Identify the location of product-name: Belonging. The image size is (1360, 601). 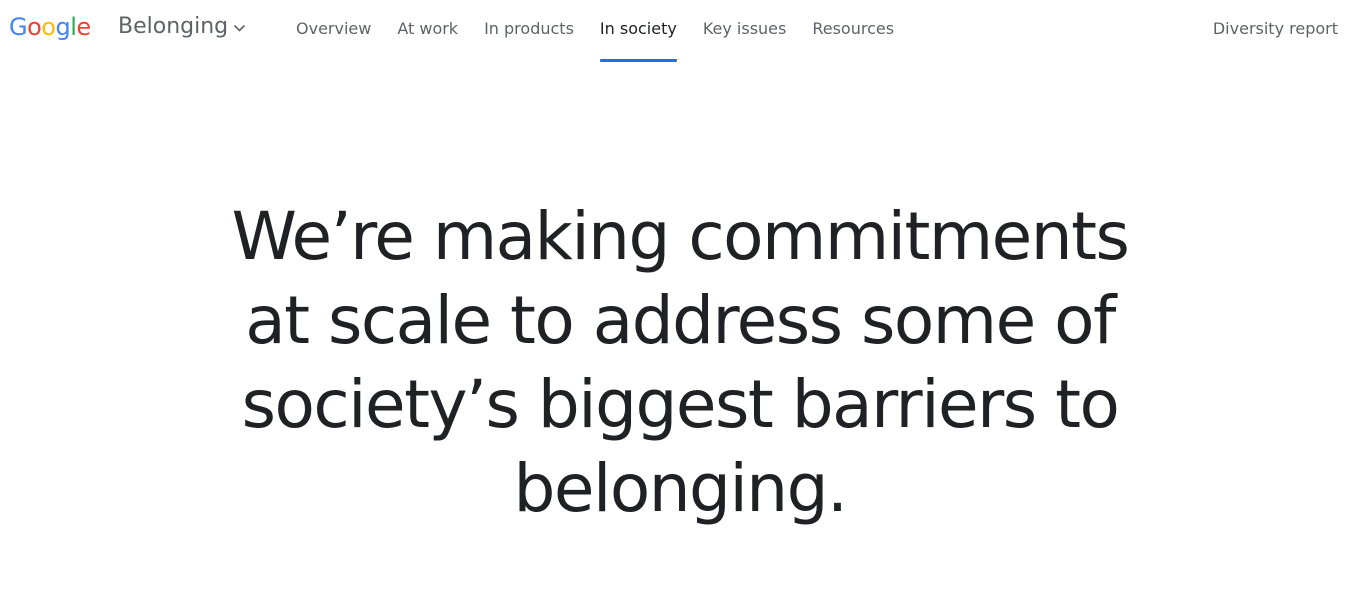
(173, 26).